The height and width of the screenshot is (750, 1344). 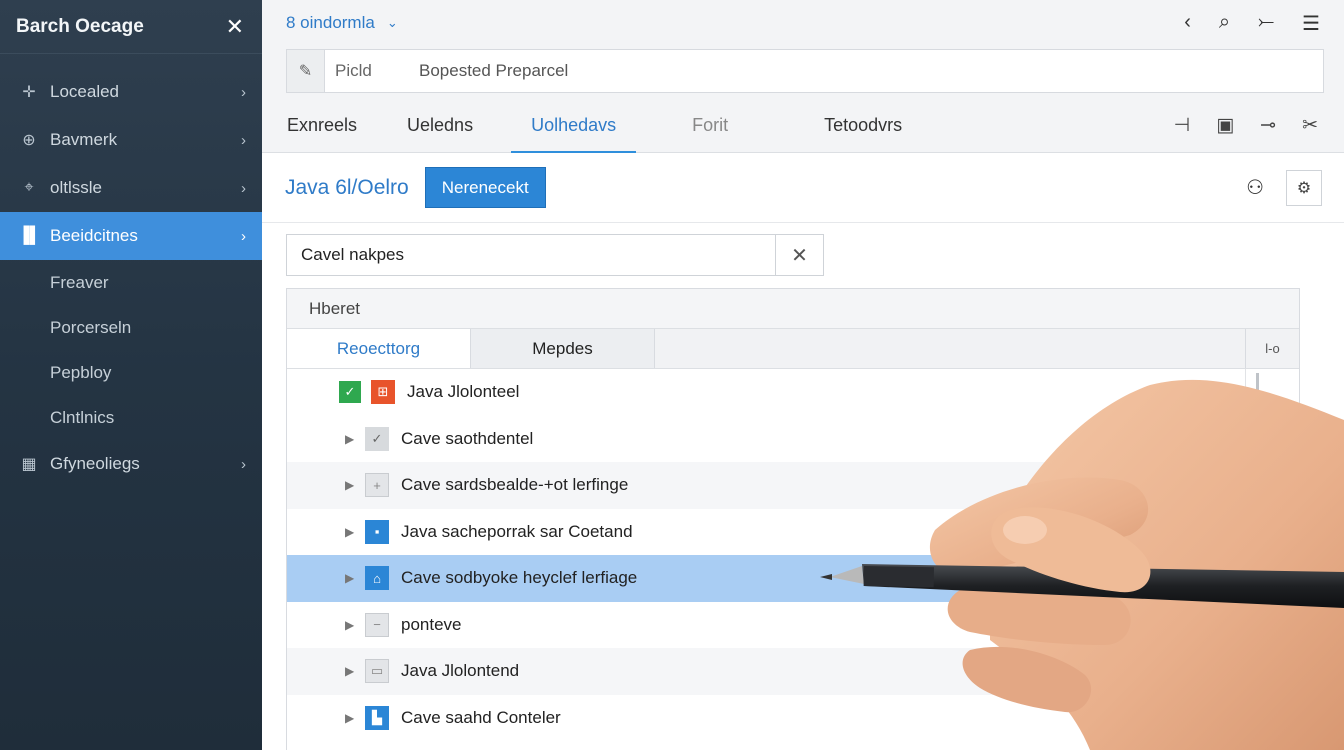 I want to click on minus-icon: ⤚, so click(x=1266, y=23).